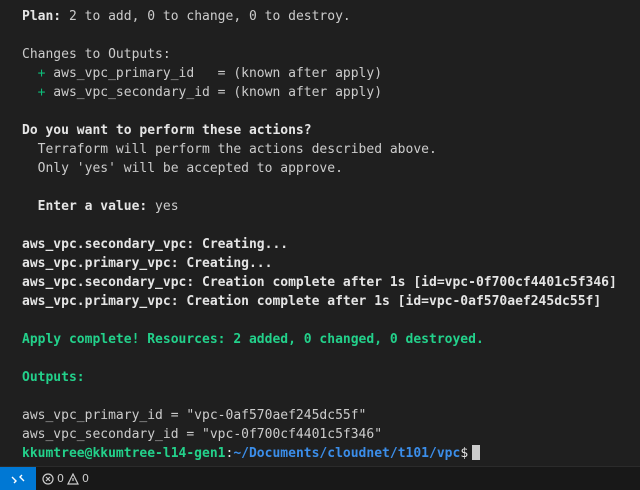 The image size is (640, 490). I want to click on error-count: 0, so click(60, 478).